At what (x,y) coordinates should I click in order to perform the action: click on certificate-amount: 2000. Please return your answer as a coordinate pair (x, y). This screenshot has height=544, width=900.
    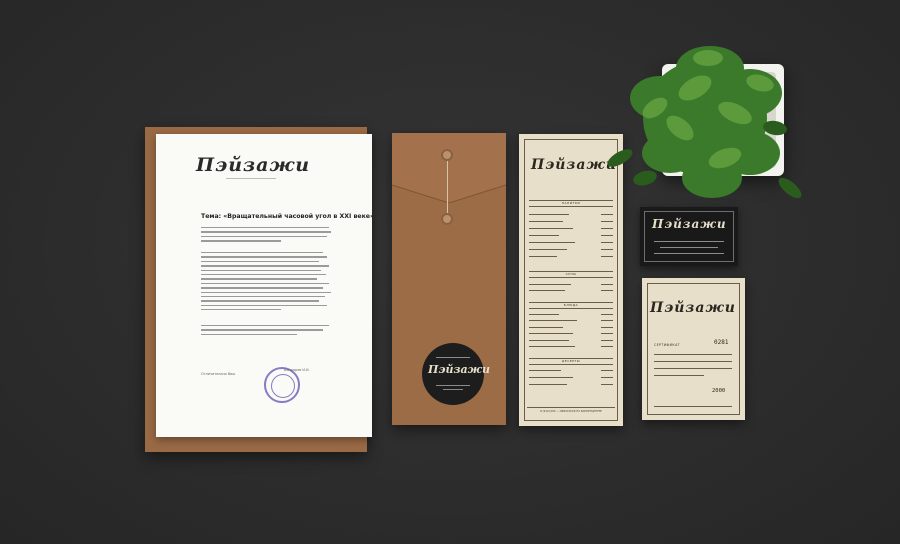
    Looking at the image, I should click on (719, 391).